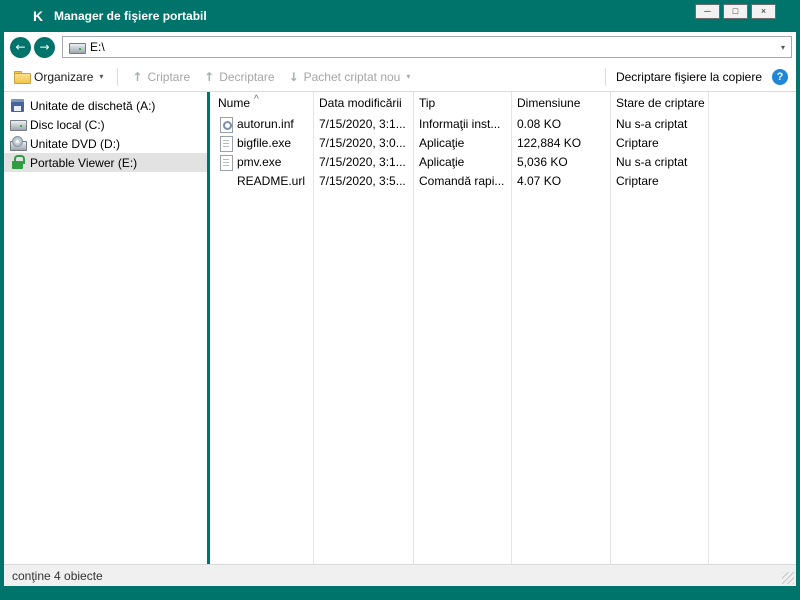  I want to click on help-icon: ?, so click(780, 76).